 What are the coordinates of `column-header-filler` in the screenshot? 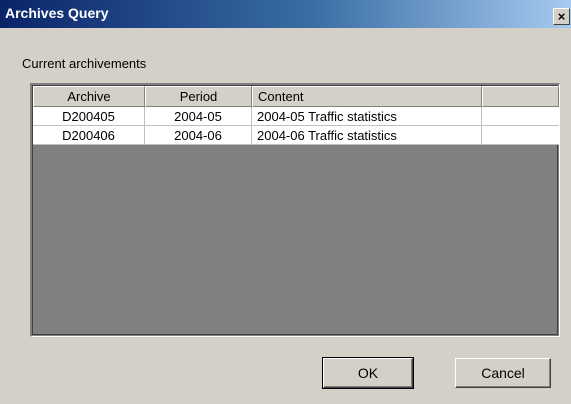 It's located at (520, 96).